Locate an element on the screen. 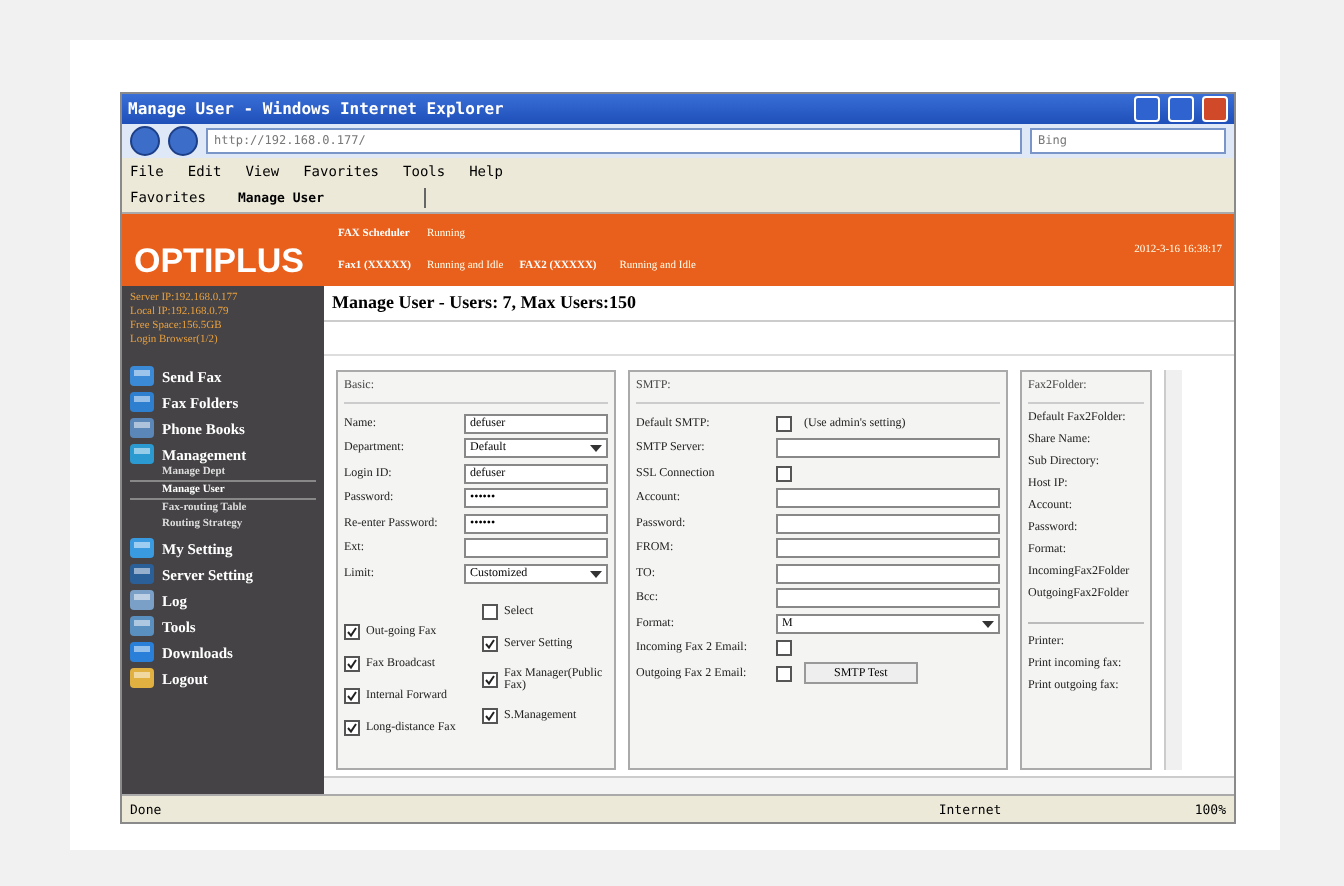 This screenshot has width=1344, height=886. maximize-button is located at coordinates (1181, 109).